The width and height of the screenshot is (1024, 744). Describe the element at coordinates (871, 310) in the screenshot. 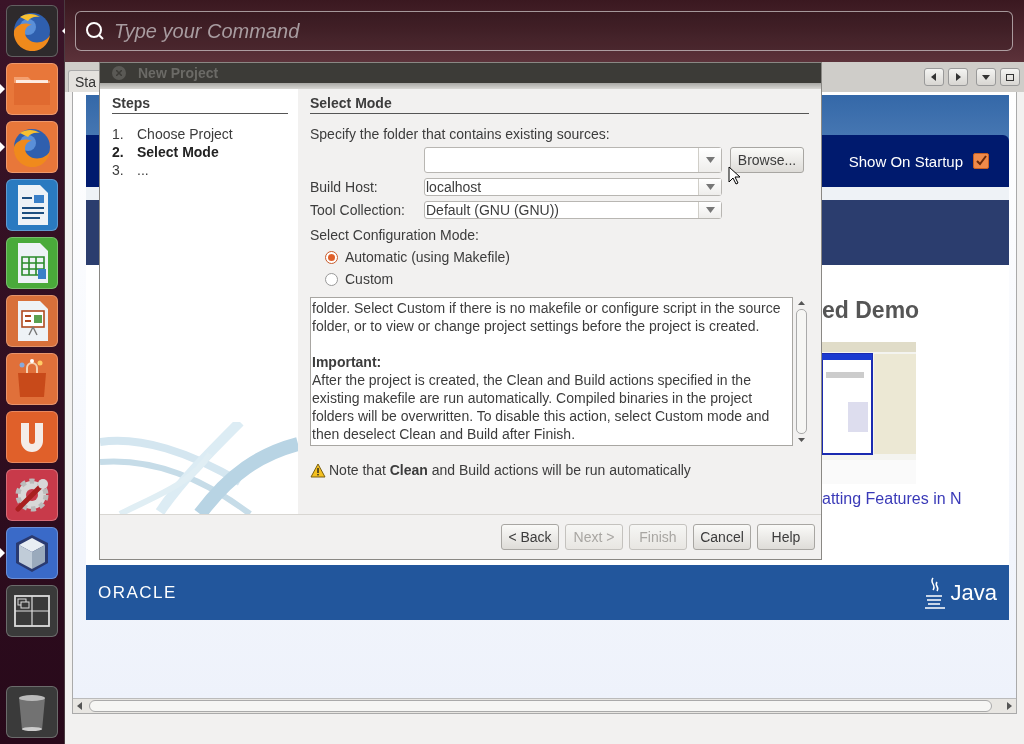

I see `demo-heading: ed Demo` at that location.